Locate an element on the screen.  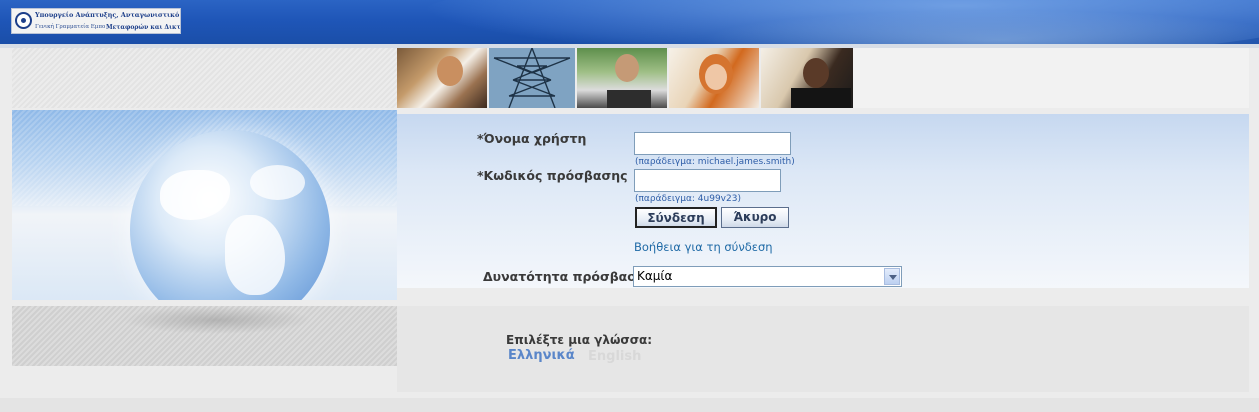
username-hint: (παράδειγμα: michael.james.smith) is located at coordinates (715, 162).